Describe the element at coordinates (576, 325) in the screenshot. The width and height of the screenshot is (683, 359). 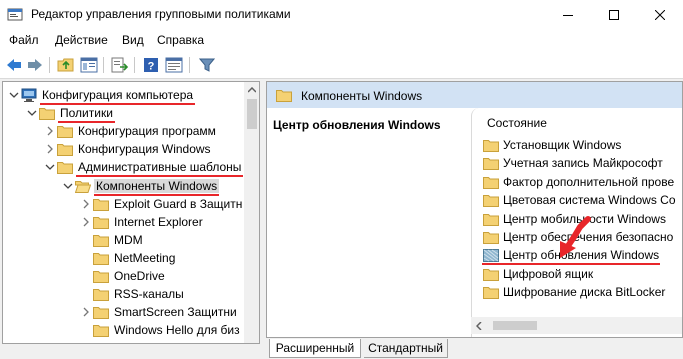
I see `details-horizontal-scrollbar` at that location.